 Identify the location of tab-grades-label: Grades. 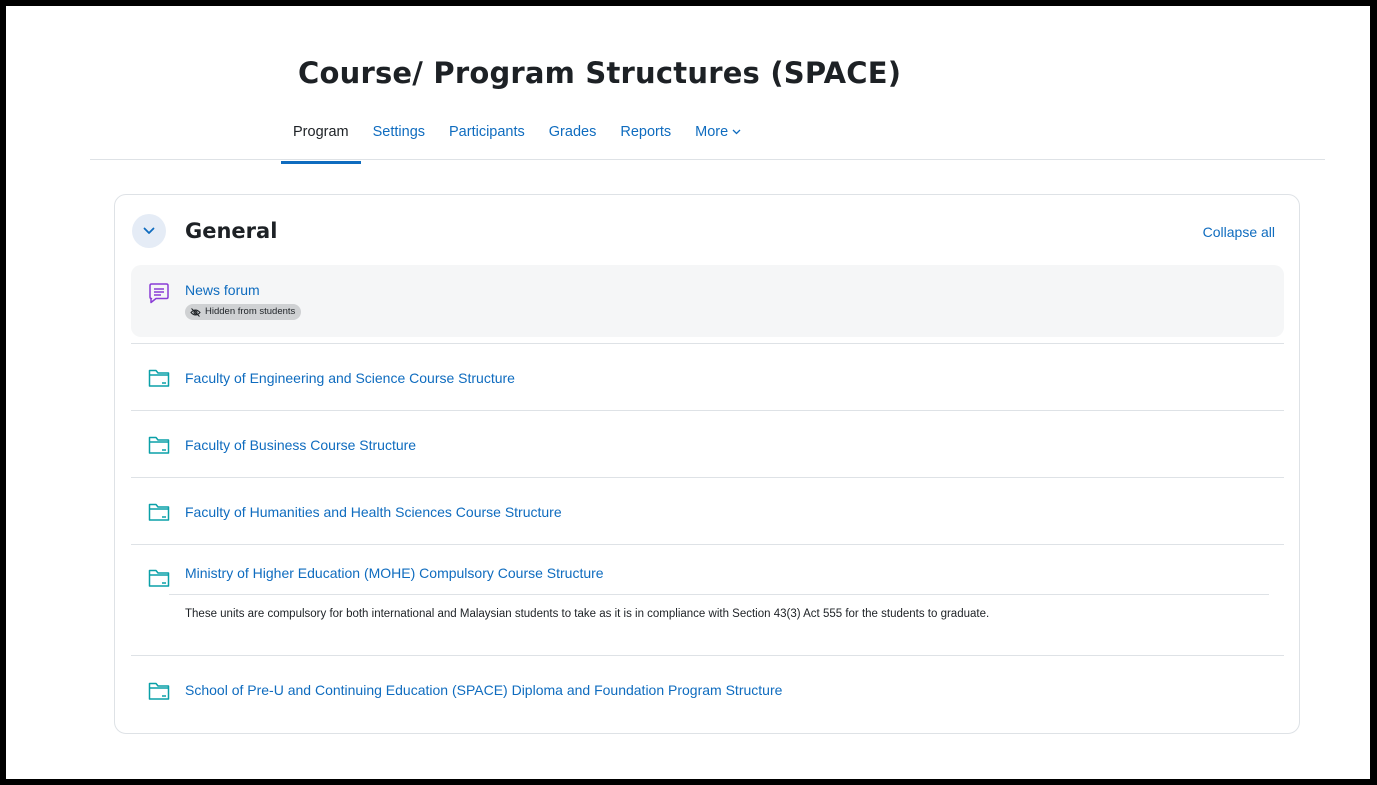
(572, 132).